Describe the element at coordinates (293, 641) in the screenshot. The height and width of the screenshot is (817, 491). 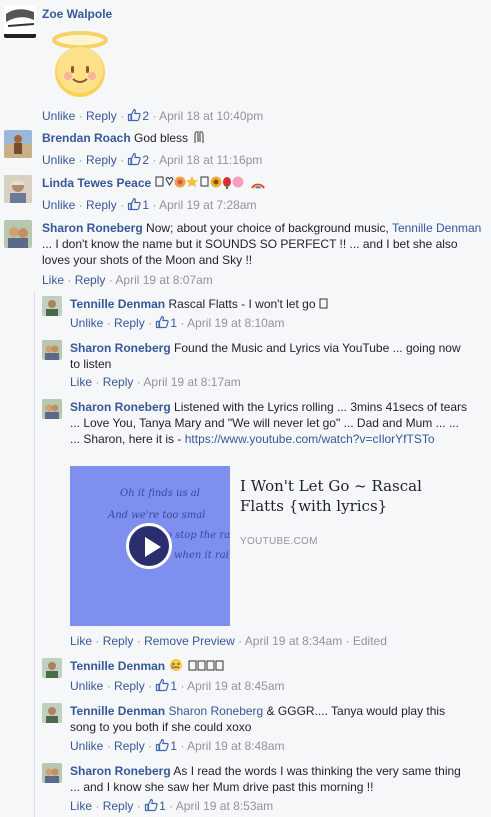
I see `timestamp: April 19 at 8:34am` at that location.